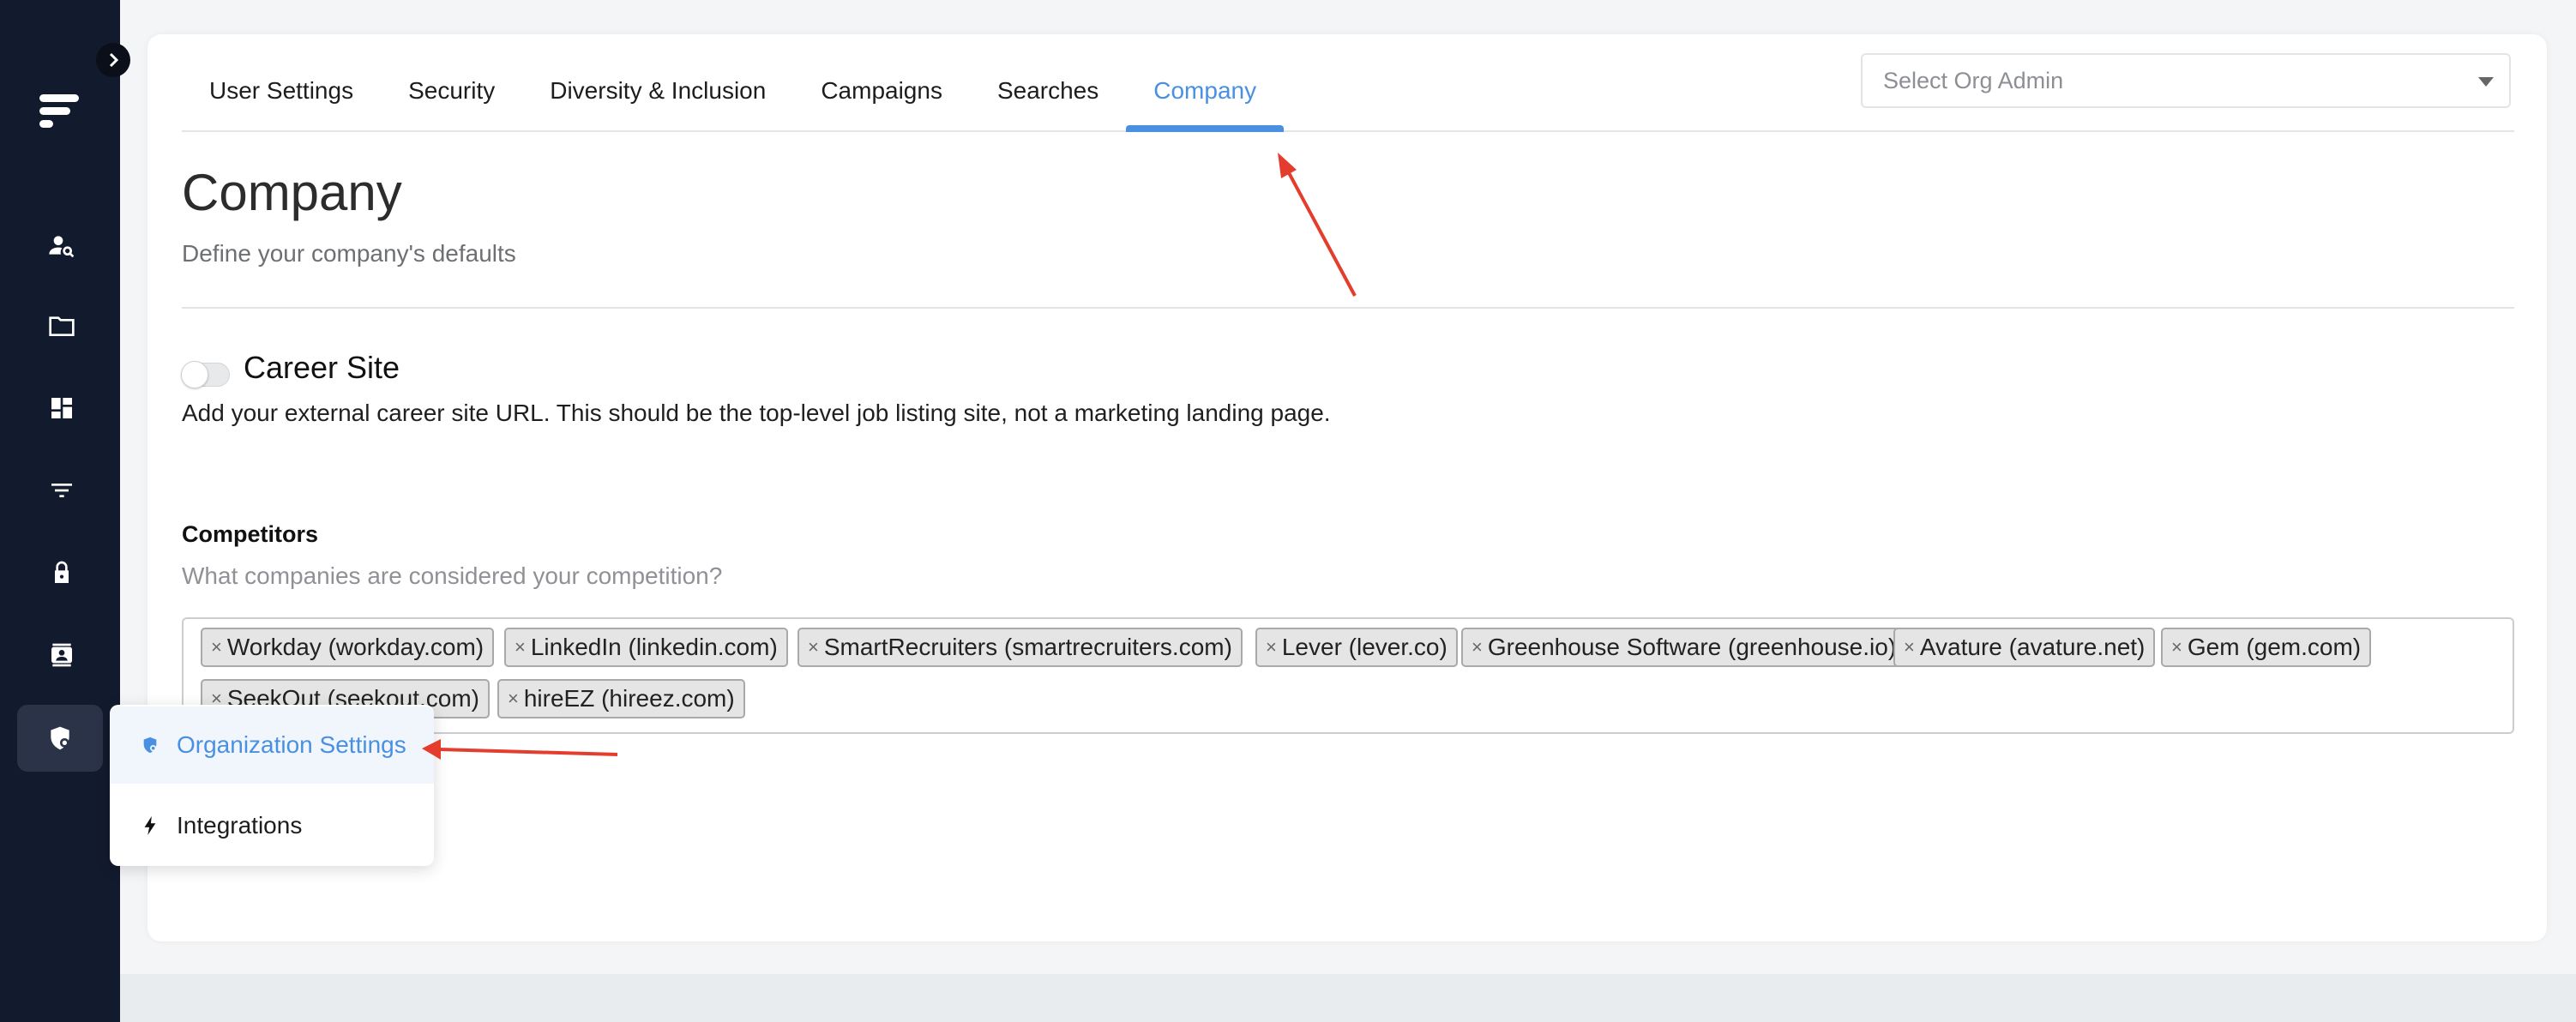  What do you see at coordinates (61, 408) in the screenshot?
I see `dashboard-icon` at bounding box center [61, 408].